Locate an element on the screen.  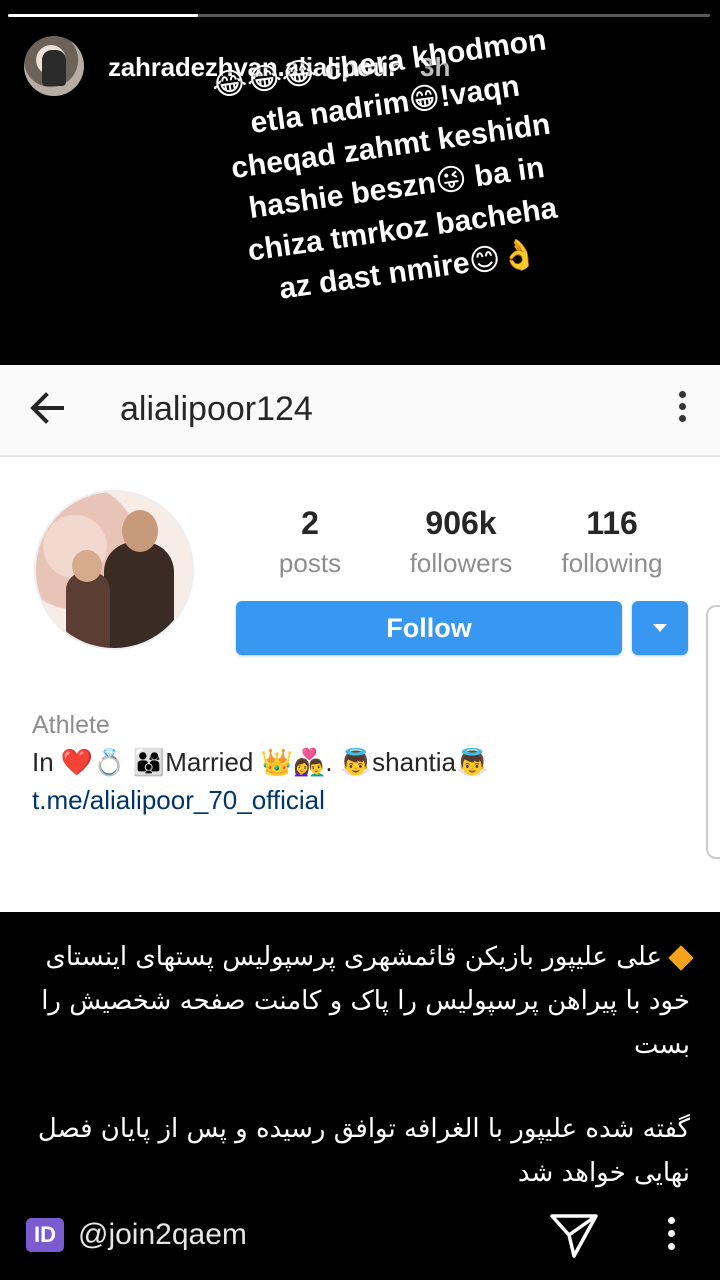
stat-followers-label: followers is located at coordinates (461, 563).